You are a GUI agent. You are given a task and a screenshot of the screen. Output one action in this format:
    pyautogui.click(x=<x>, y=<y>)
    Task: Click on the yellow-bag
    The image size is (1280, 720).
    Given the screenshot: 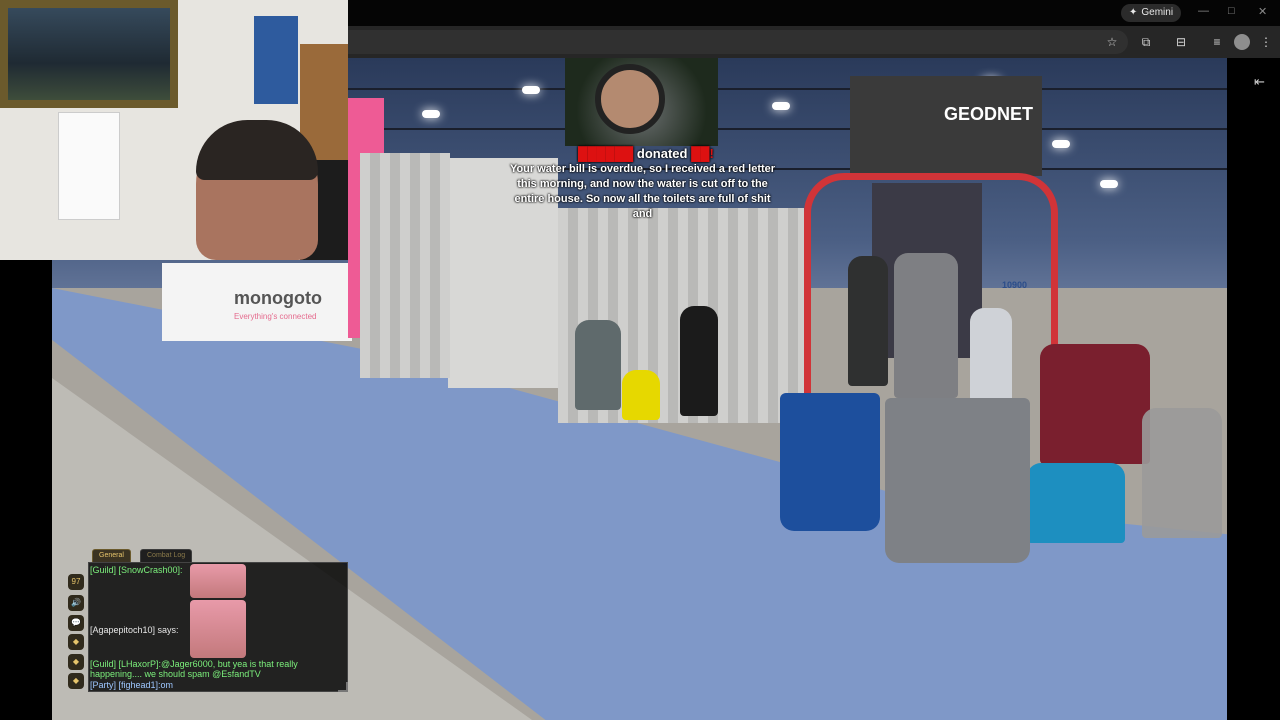 What is the action you would take?
    pyautogui.click(x=641, y=395)
    